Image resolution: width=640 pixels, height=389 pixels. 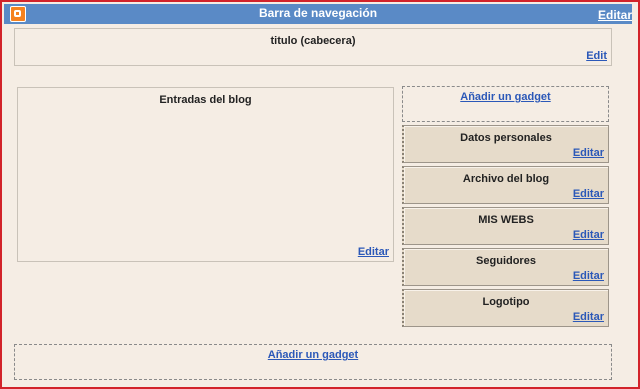 I want to click on gadget-mis-webs: MIS WEBS Editar, so click(x=505, y=226).